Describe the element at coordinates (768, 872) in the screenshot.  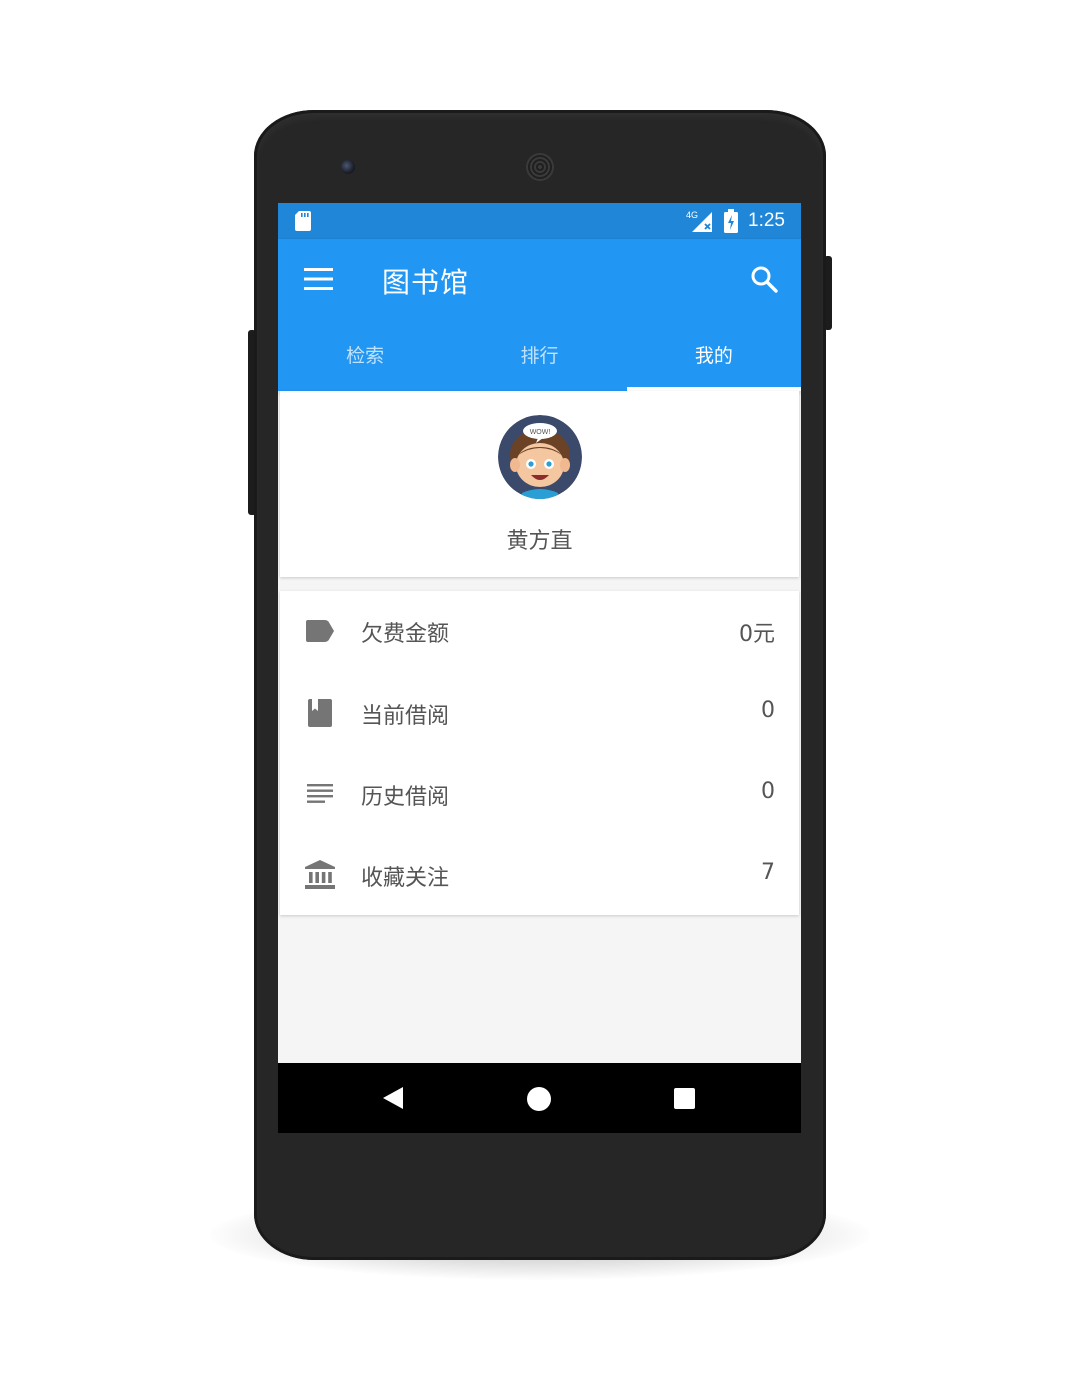
I see `list-item-value: 7` at that location.